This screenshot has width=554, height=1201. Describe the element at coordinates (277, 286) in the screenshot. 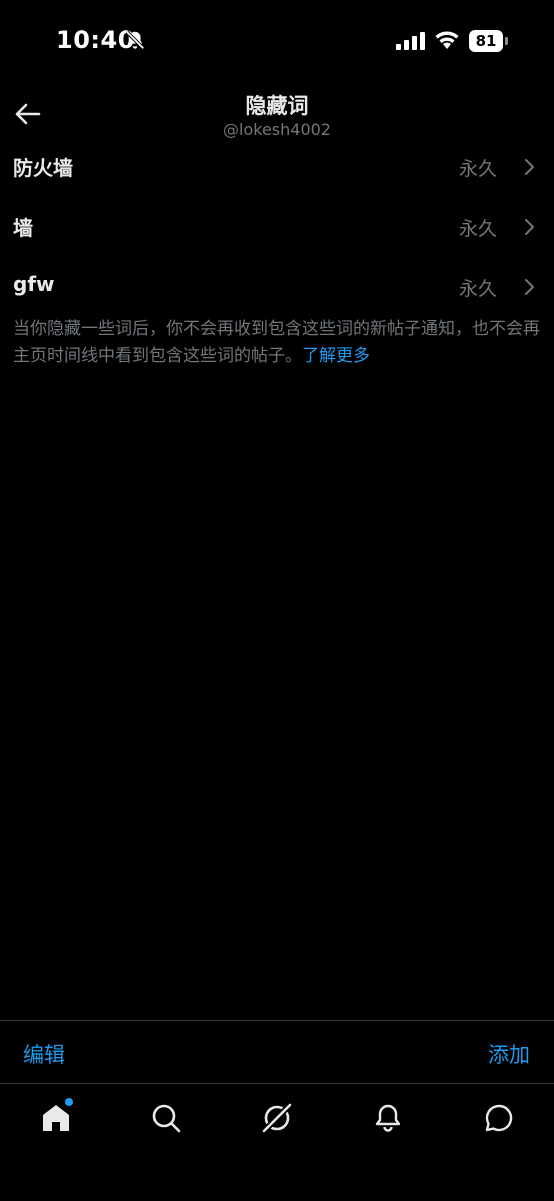

I see `muted-word-row: gfw 永久` at that location.